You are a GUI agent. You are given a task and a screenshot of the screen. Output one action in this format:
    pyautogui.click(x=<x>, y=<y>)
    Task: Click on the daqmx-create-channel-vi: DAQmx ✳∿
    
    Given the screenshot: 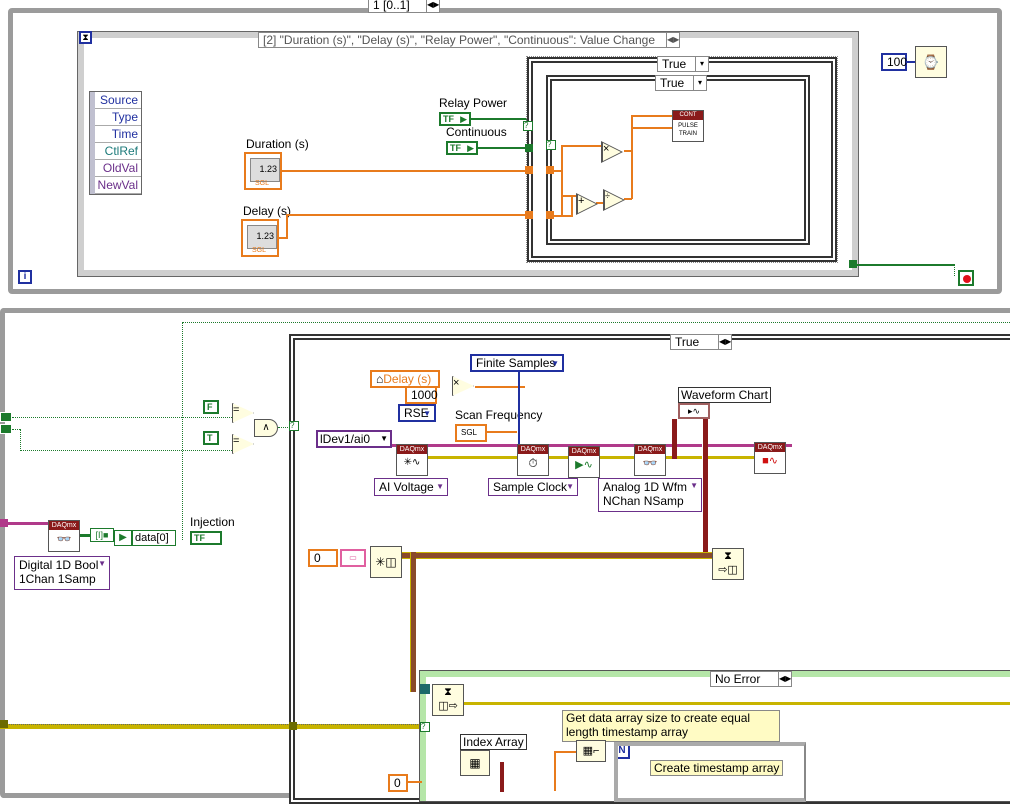 What is the action you would take?
    pyautogui.click(x=412, y=460)
    